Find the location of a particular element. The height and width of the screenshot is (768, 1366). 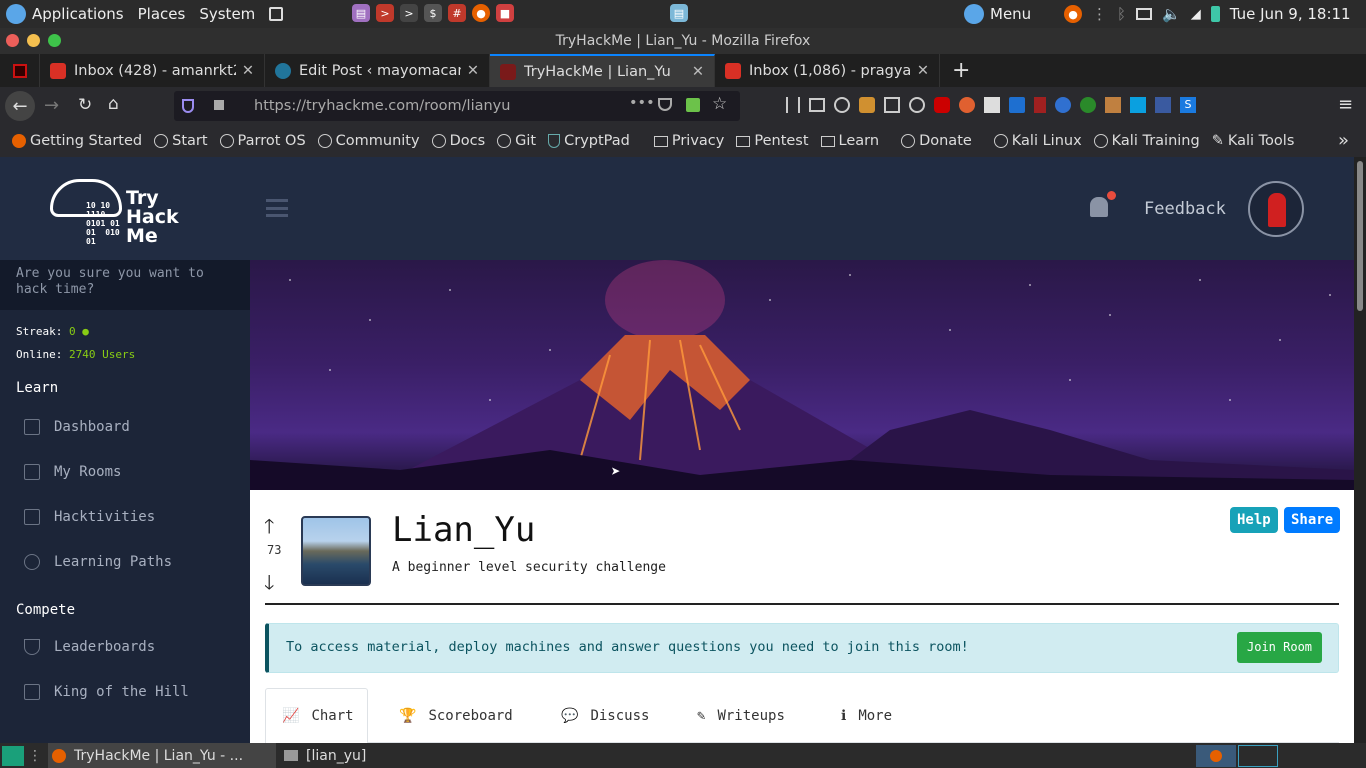

new-tab-button: + is located at coordinates (961, 70).